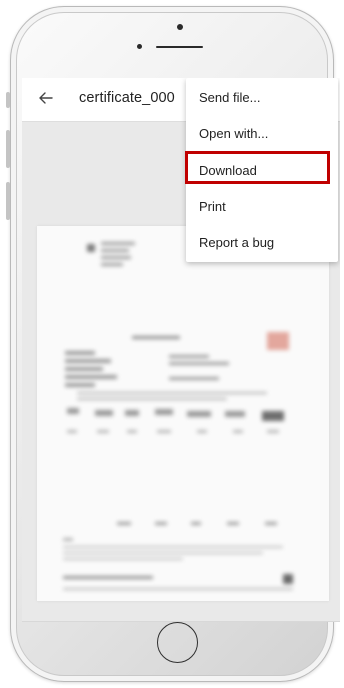 This screenshot has width=344, height=688. I want to click on menu-item-report-bug: Report a bug, so click(262, 243).